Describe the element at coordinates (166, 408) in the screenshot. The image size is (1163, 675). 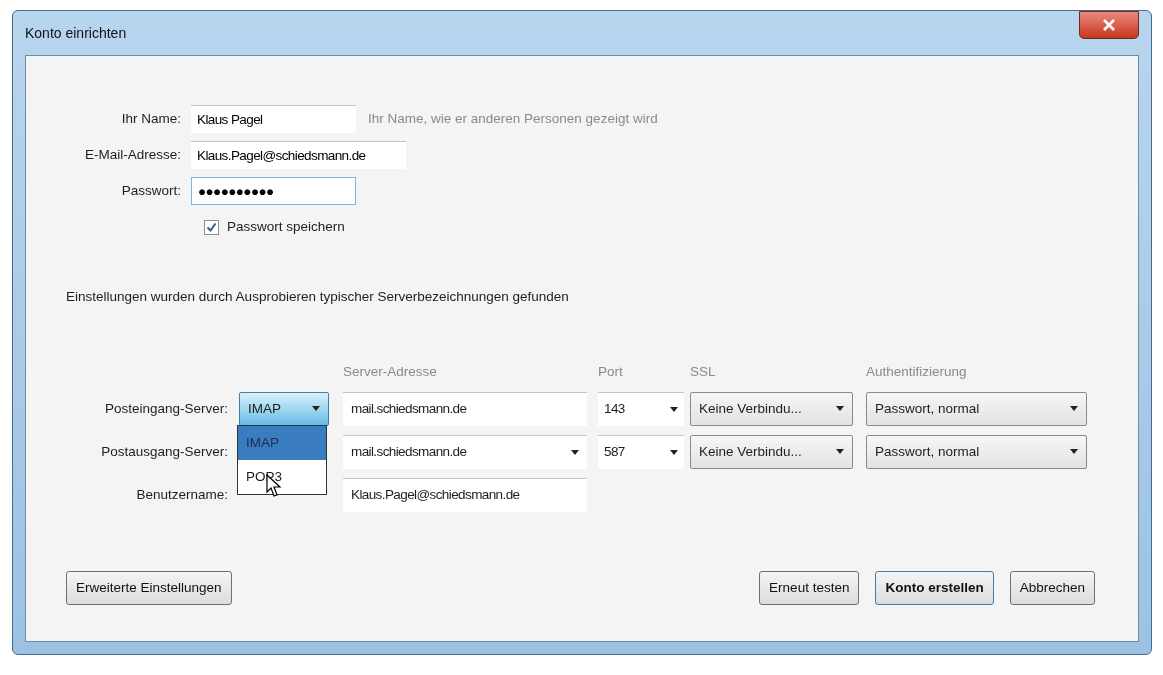
I see `field-label: Posteingang-Server:` at that location.